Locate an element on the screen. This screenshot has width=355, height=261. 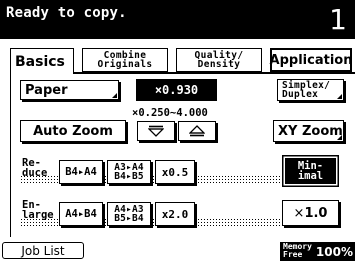
job-list-label: Job List is located at coordinates (43, 250).